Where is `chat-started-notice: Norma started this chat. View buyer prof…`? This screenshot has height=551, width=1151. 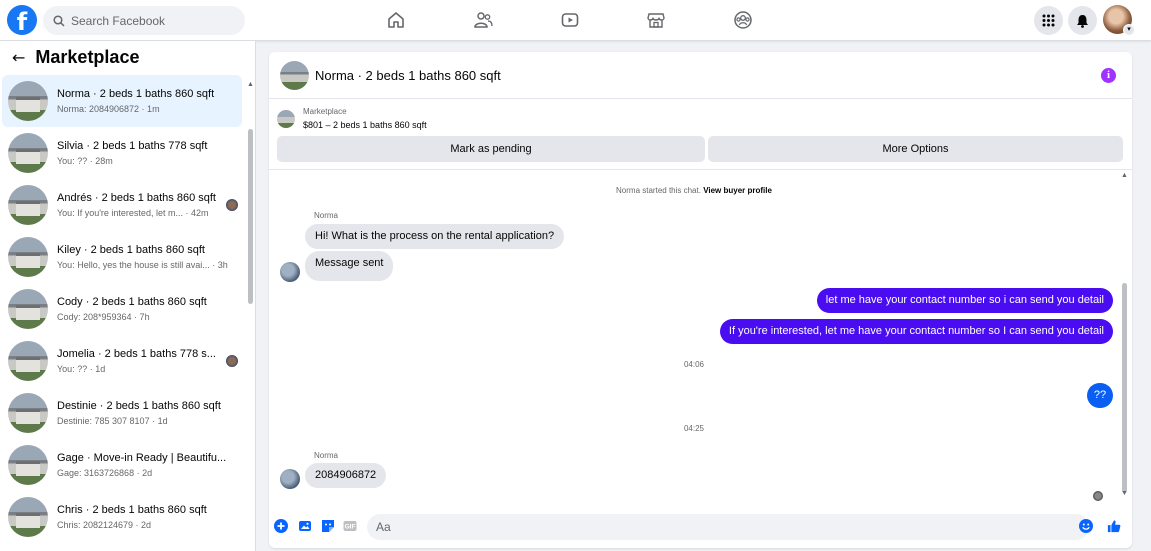
chat-started-notice: Norma started this chat. View buyer prof… is located at coordinates (694, 190).